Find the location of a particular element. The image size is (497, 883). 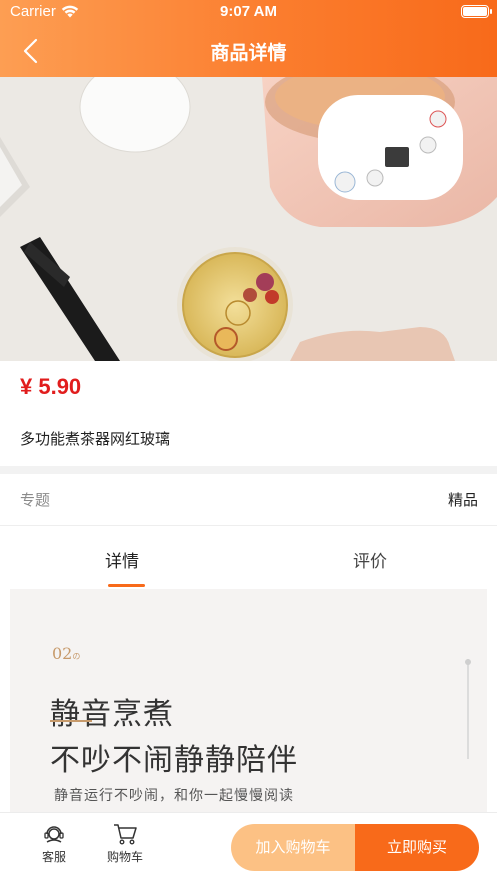

page-title: 商品详情 is located at coordinates (248, 53).